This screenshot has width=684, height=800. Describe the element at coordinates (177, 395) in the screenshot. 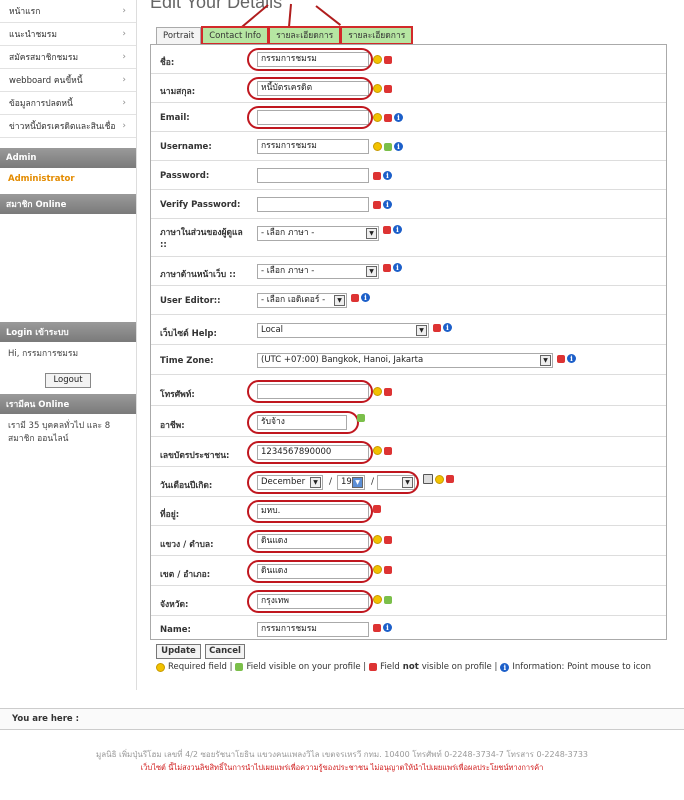

I see `phone-label: โทรศัพท์:` at that location.